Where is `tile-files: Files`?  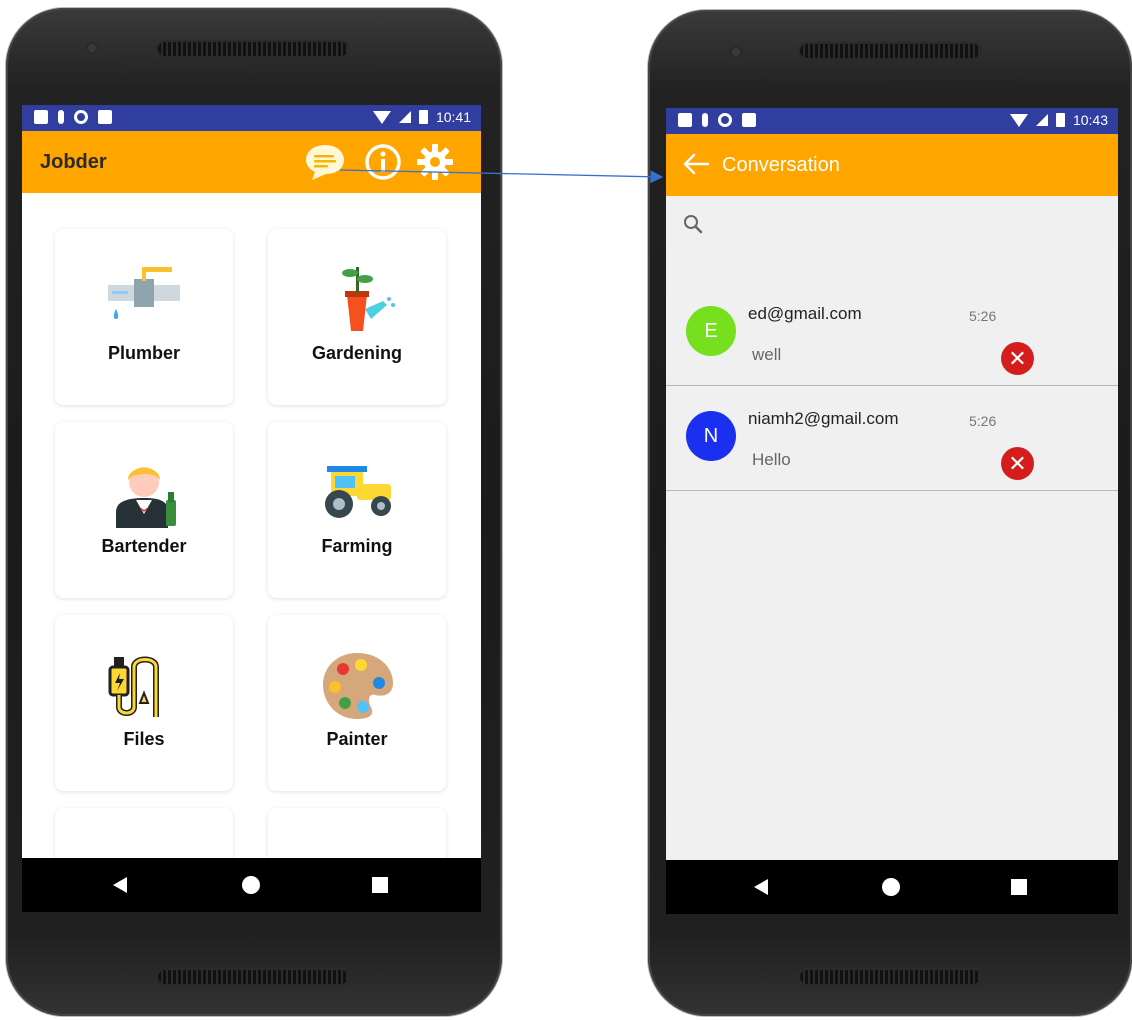
tile-files: Files is located at coordinates (144, 703).